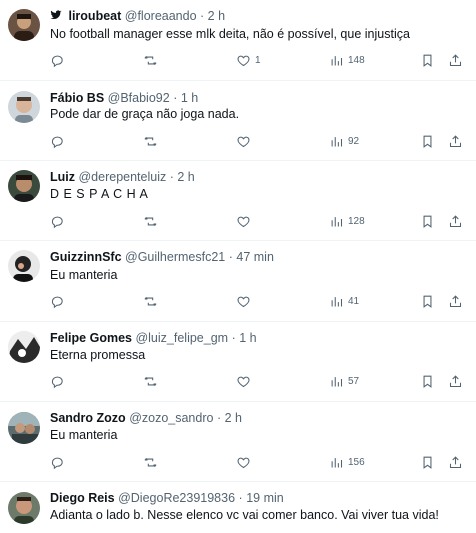 This screenshot has height=533, width=476. What do you see at coordinates (86, 257) in the screenshot?
I see `reply-author-name: GuizzinnSfc` at bounding box center [86, 257].